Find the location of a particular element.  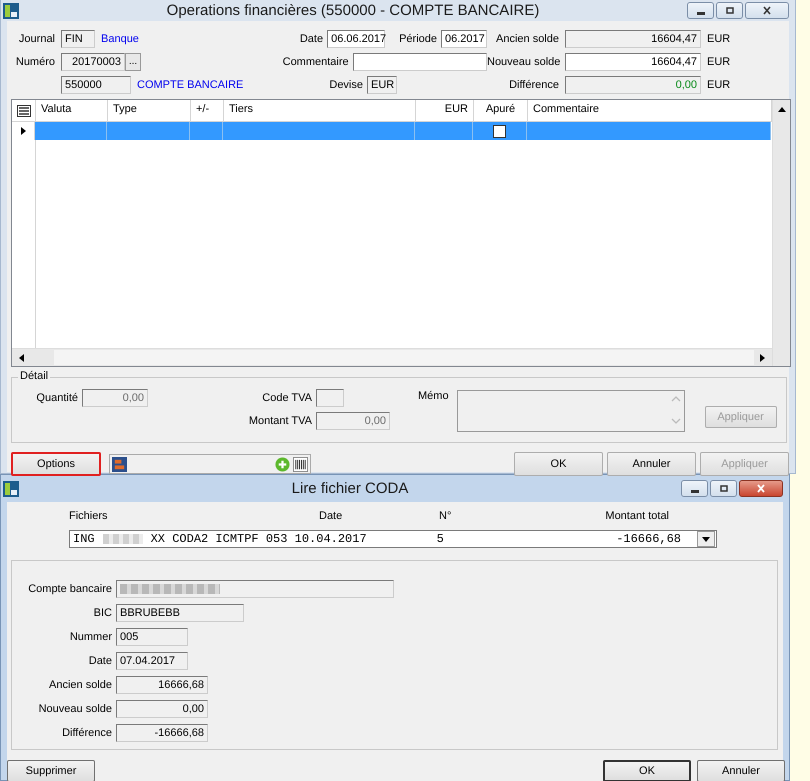

field-label: Quantité is located at coordinates (56, 398).